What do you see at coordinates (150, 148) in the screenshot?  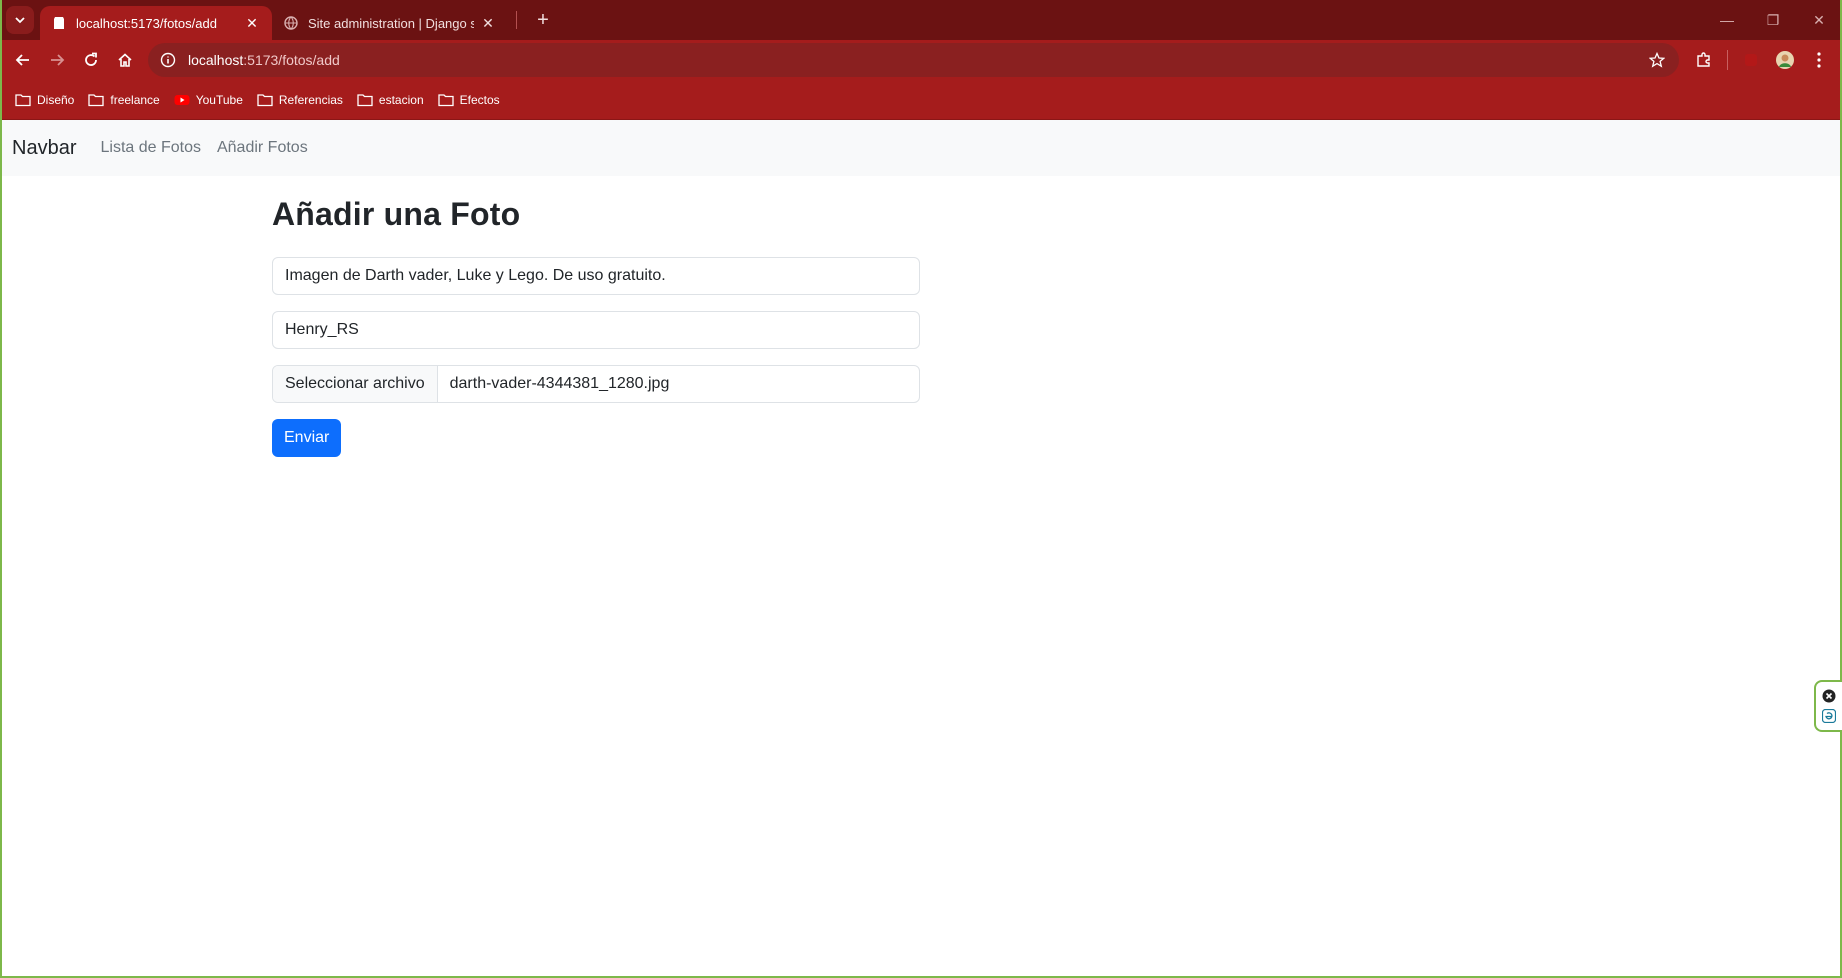 I see `nav-link-lista-fotos: Lista de Fotos` at bounding box center [150, 148].